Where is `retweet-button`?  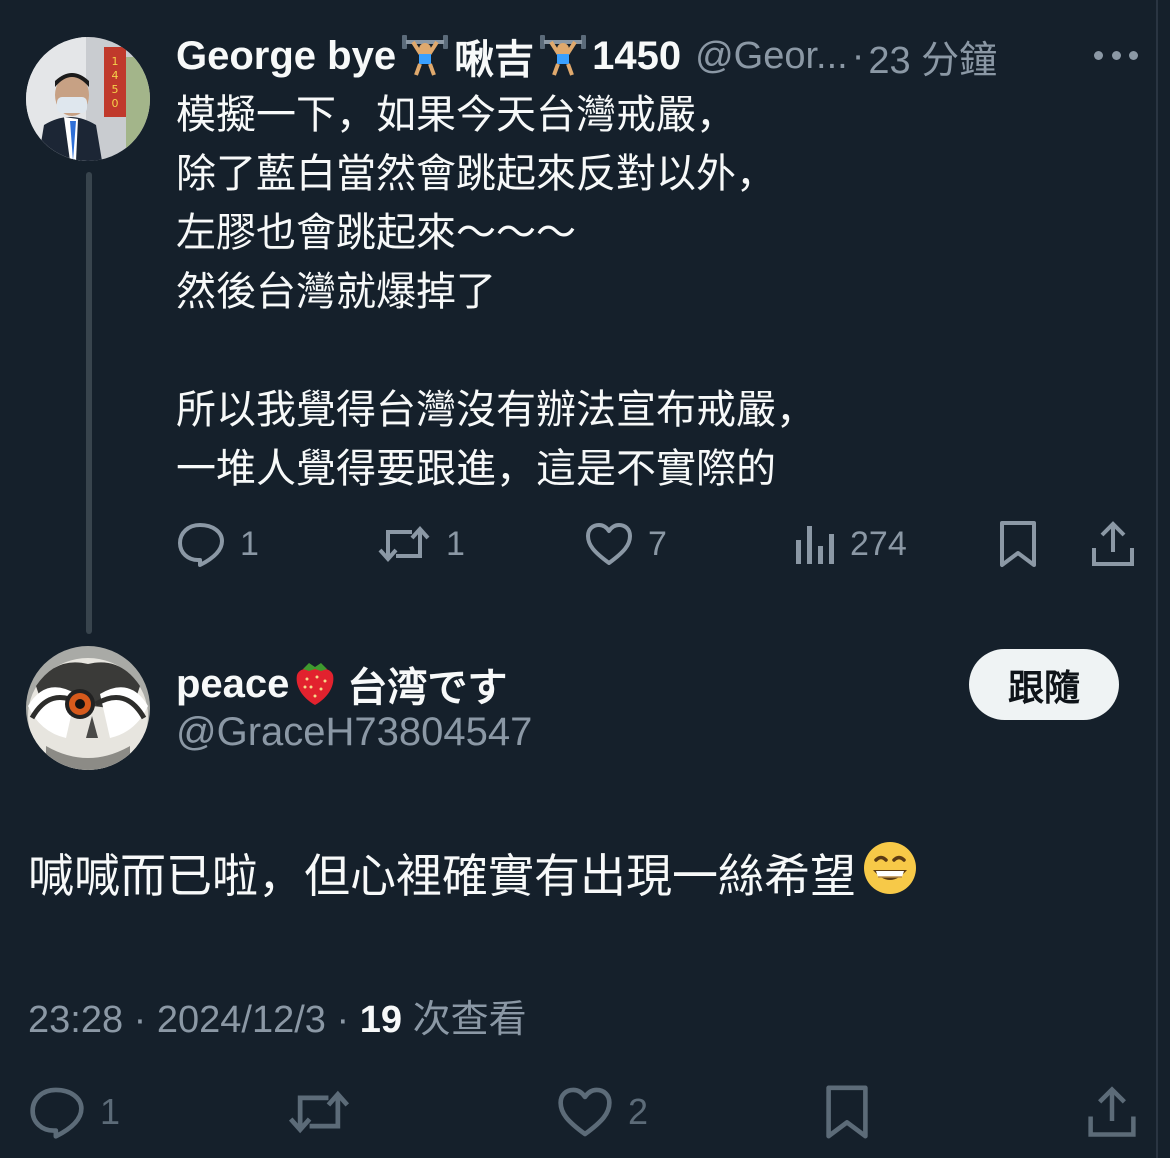
retweet-button is located at coordinates (319, 1112).